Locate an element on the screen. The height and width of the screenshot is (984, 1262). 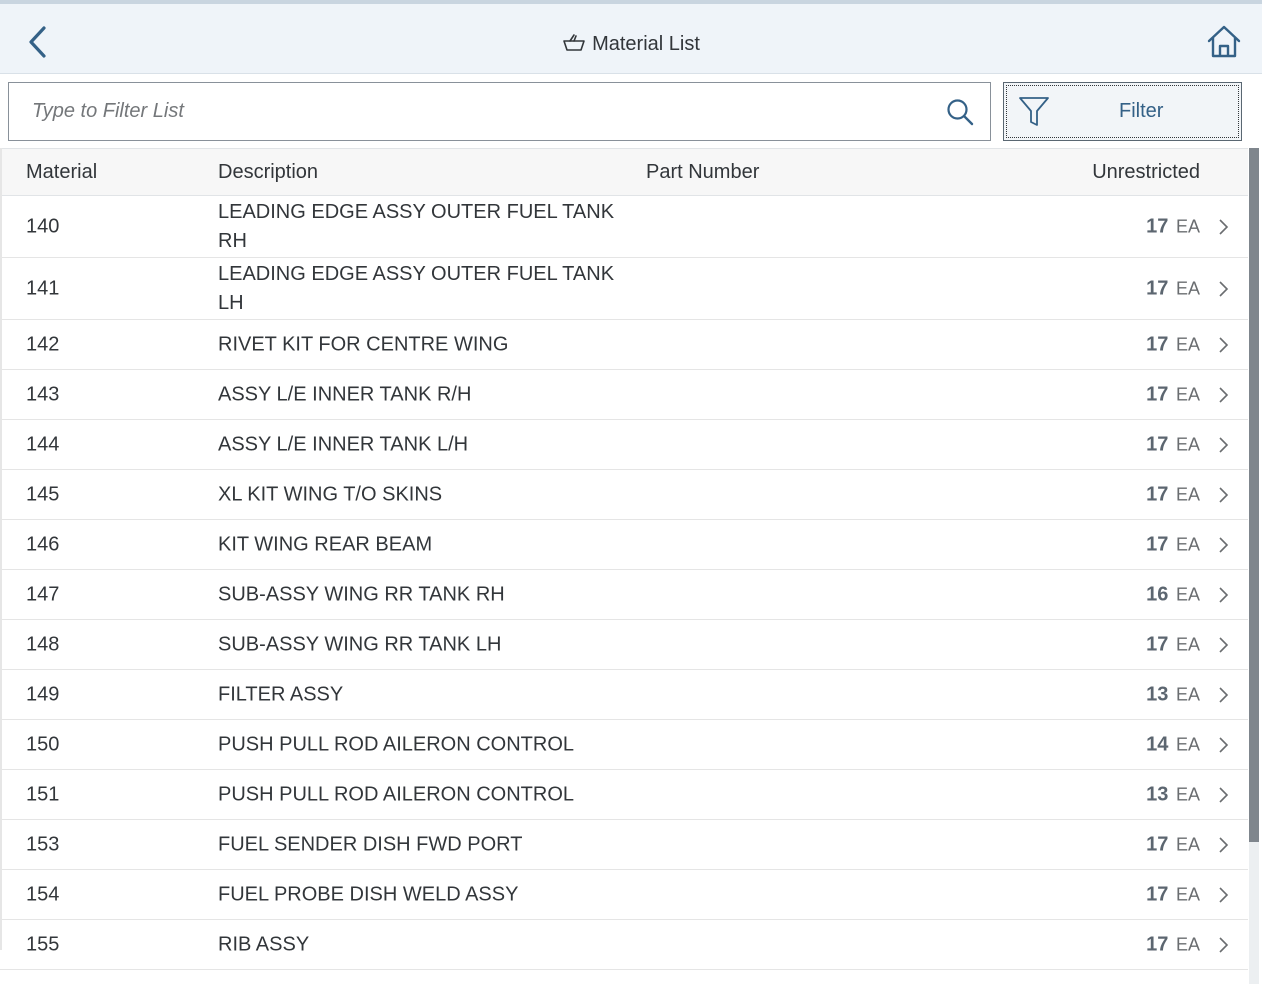
description-cell: RIVET KIT FOR CENTRE WING is located at coordinates (363, 344).